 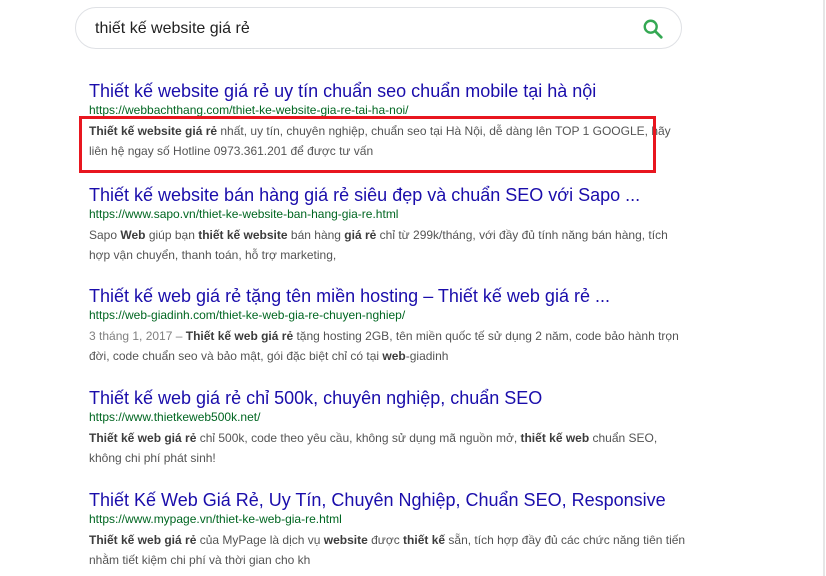 I want to click on snippet-keyword: thiết kế, so click(x=424, y=540).